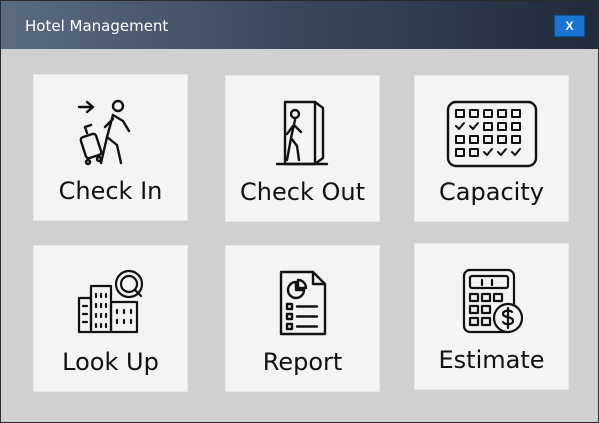  I want to click on calculator-dollar-icon, so click(491, 302).